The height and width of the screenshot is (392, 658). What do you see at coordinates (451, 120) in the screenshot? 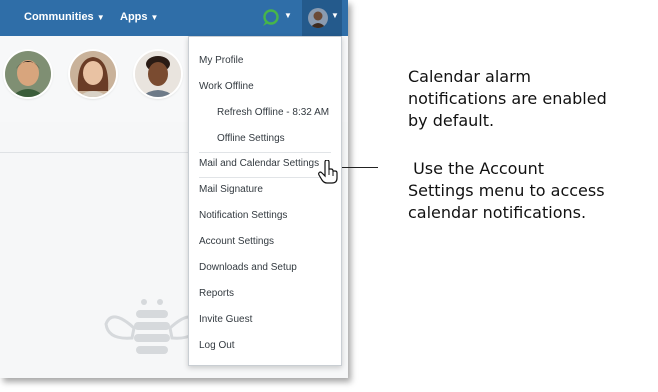
I see `annotation-text: by default.` at bounding box center [451, 120].